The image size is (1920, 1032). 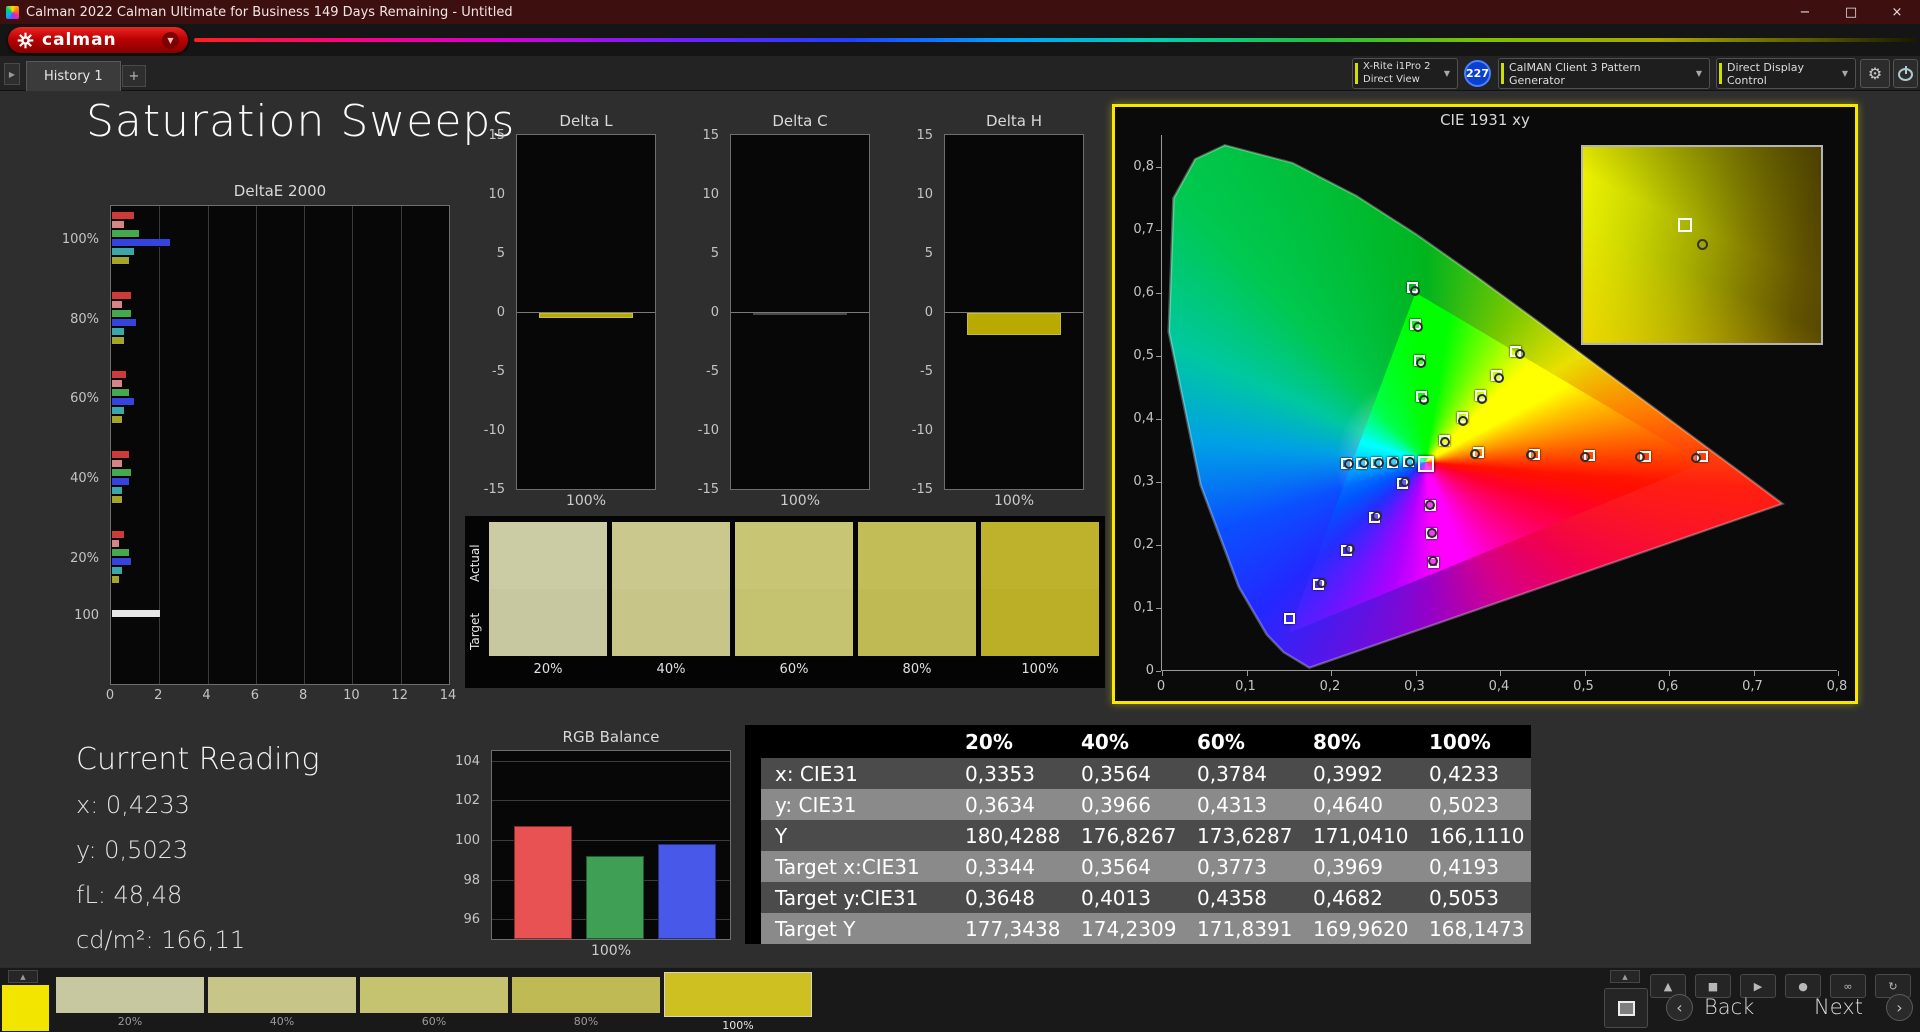 What do you see at coordinates (1009, 741) in the screenshot?
I see `table-header-cell: 20%` at bounding box center [1009, 741].